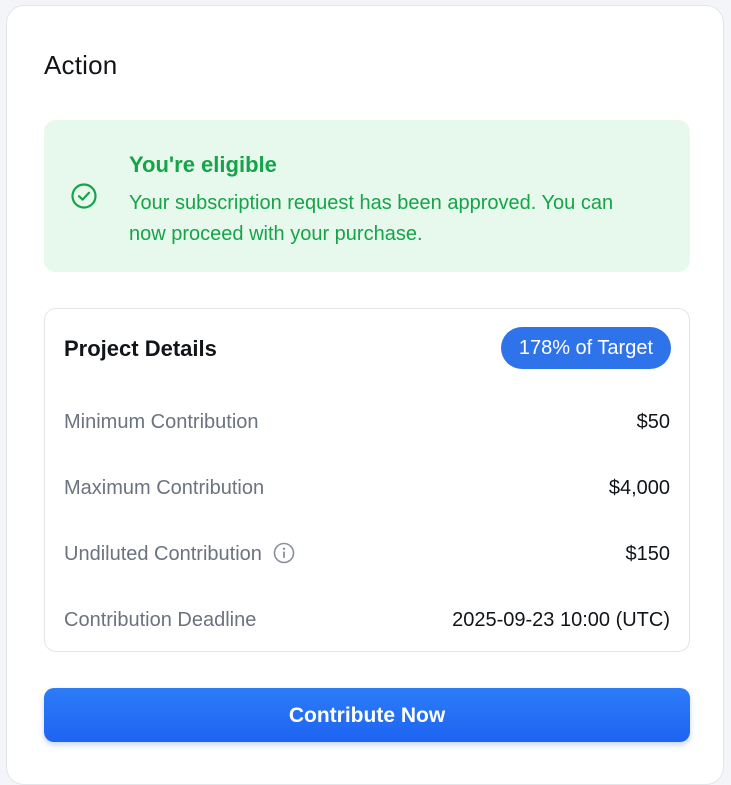 The image size is (731, 785). What do you see at coordinates (81, 65) in the screenshot?
I see `section-title: Action` at bounding box center [81, 65].